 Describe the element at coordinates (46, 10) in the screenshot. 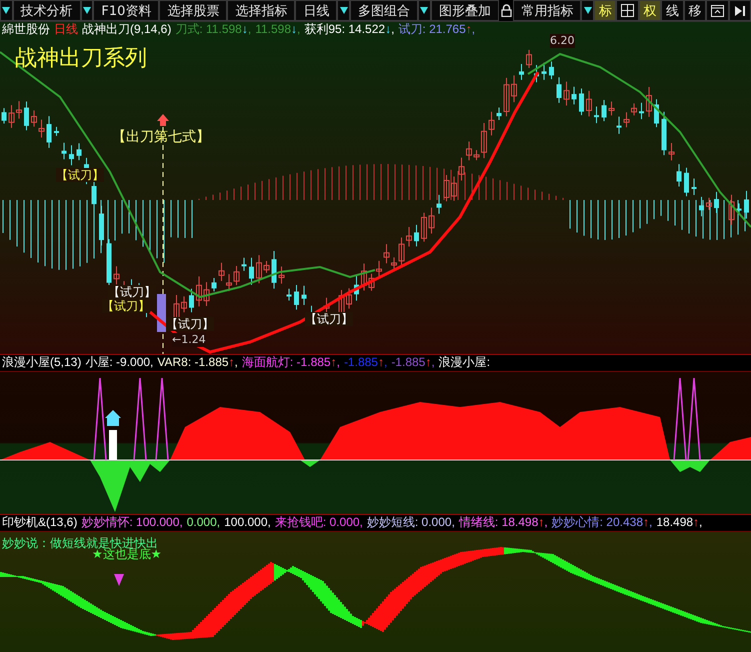

I see `toolbar-button: 技术分析` at that location.